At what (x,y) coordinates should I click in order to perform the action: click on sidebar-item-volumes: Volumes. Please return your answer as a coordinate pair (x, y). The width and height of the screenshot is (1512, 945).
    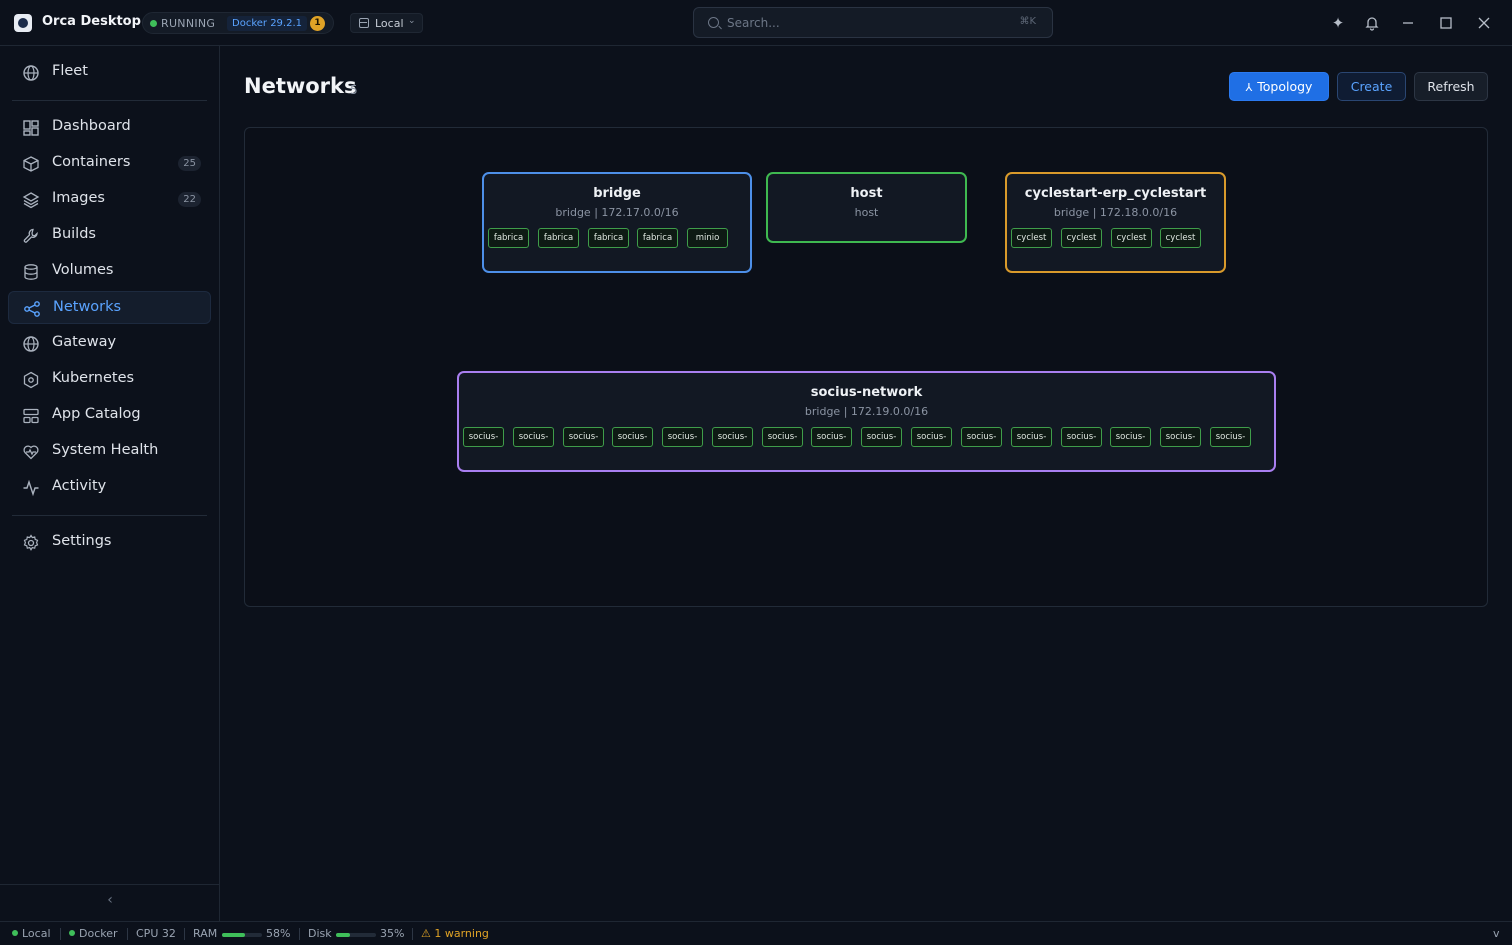
    Looking at the image, I should click on (109, 271).